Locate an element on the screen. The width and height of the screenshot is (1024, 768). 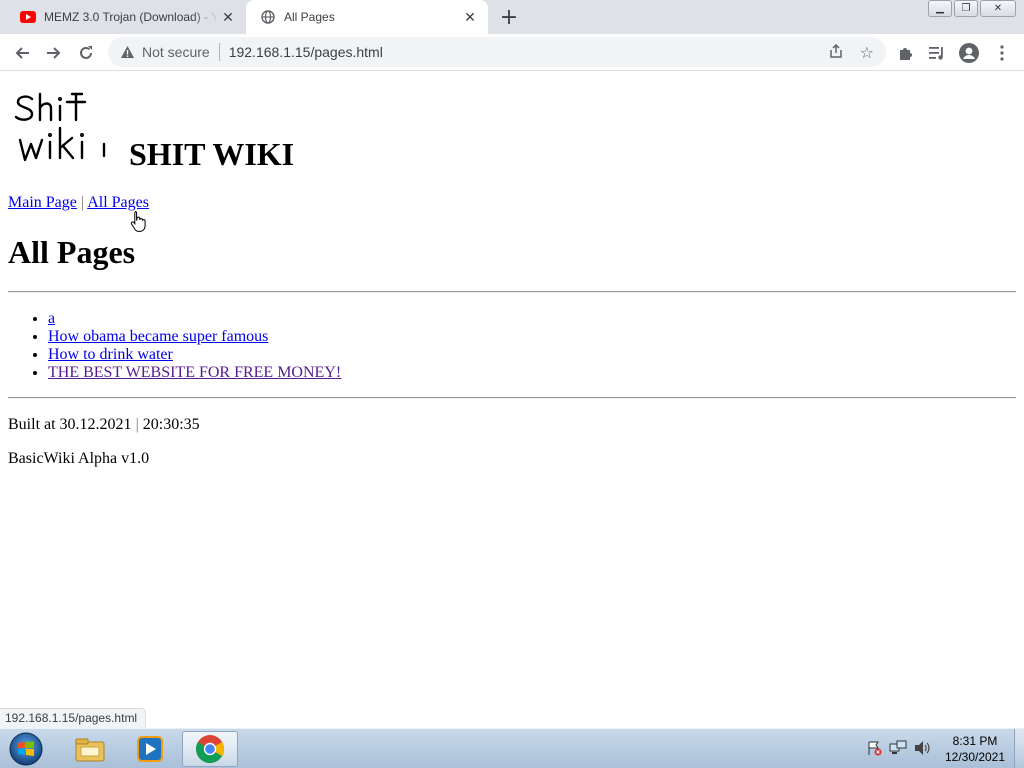
chrome-icon is located at coordinates (210, 749).